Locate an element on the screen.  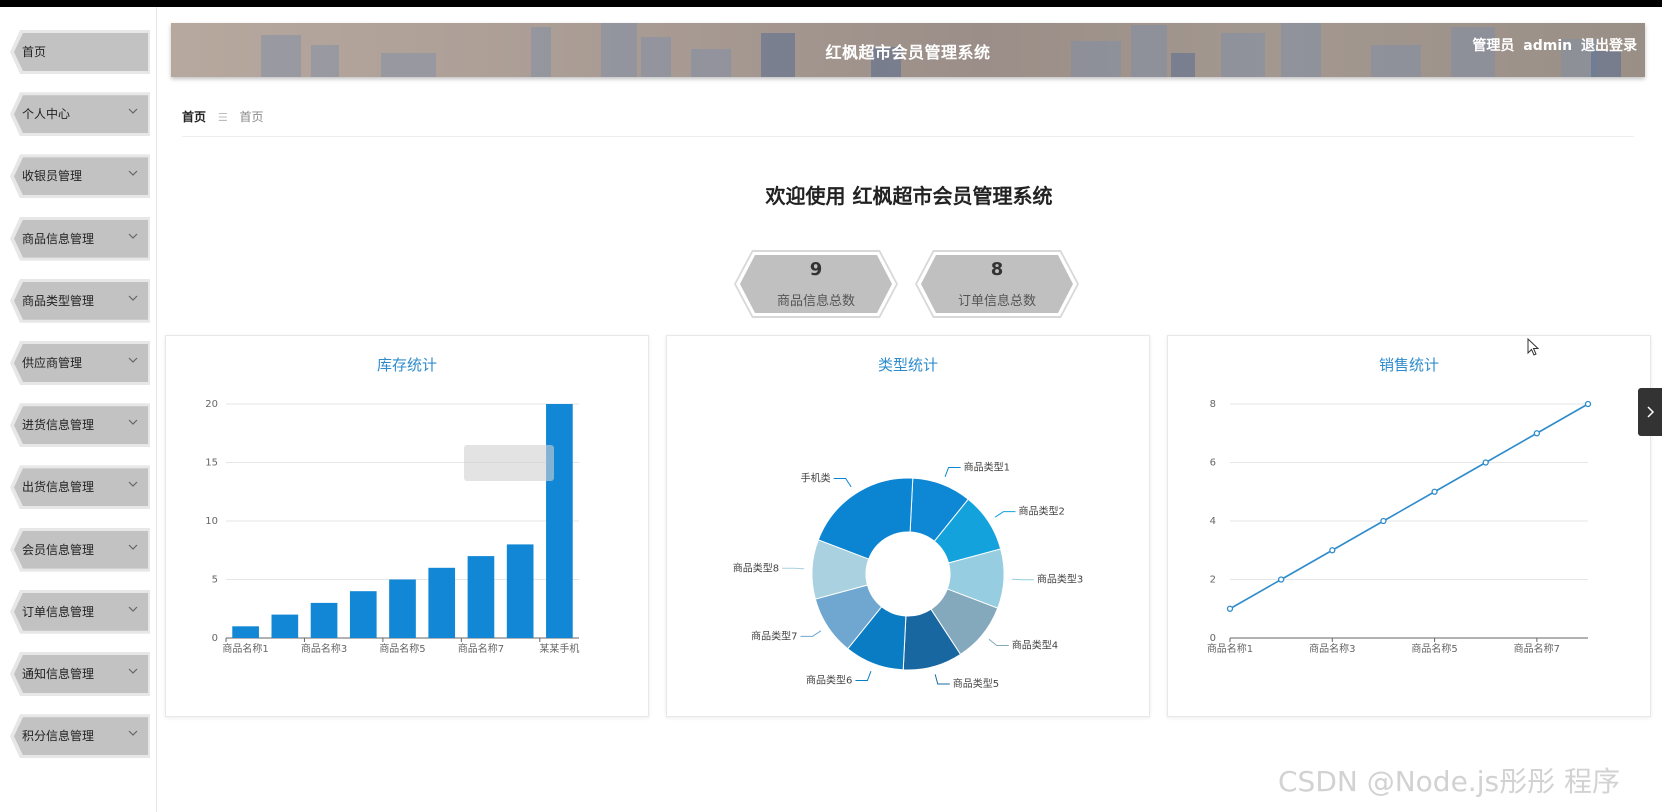
sidebar-item-8: 会员信息管理 is located at coordinates (80, 549).